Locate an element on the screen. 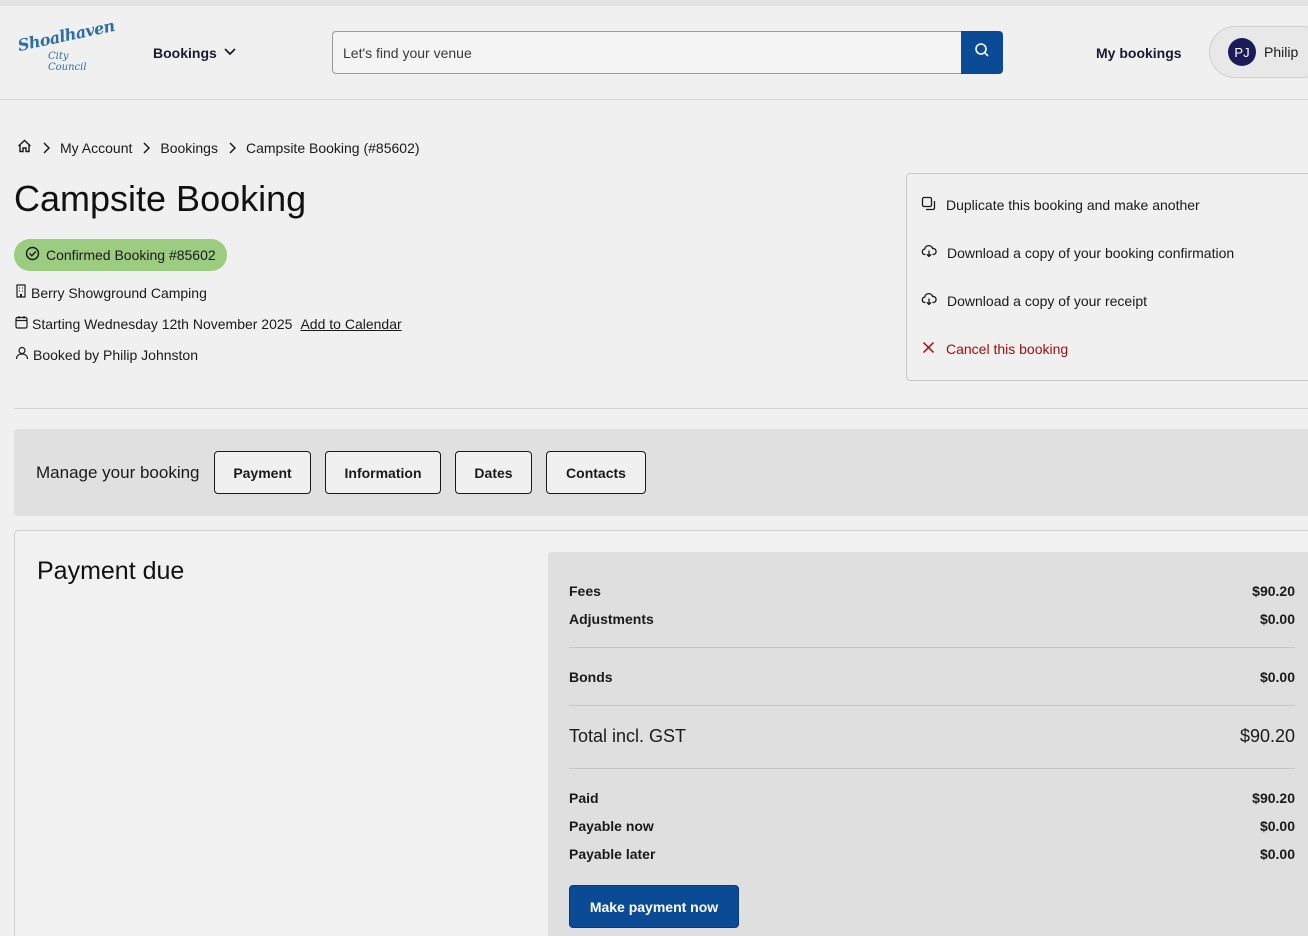 The image size is (1308, 936). venue-search is located at coordinates (667, 52).